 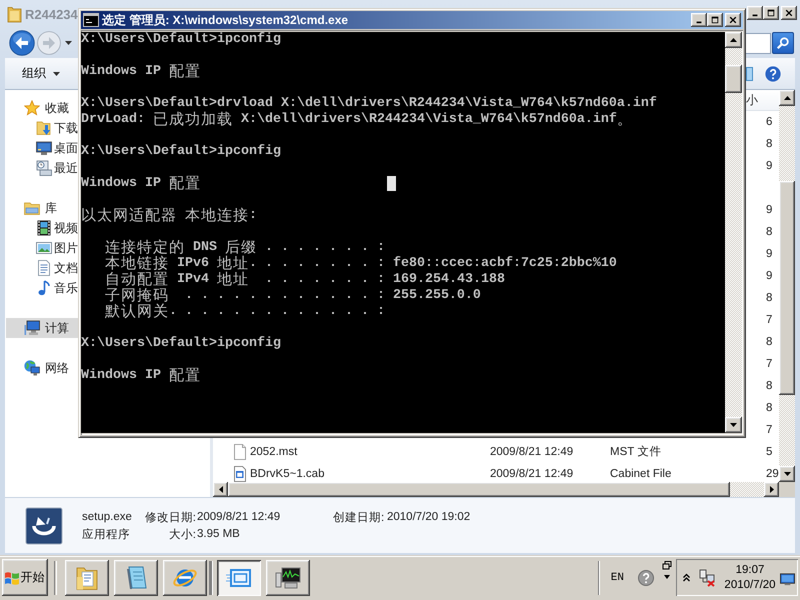 I want to click on size-cell-text: 5, so click(x=770, y=452).